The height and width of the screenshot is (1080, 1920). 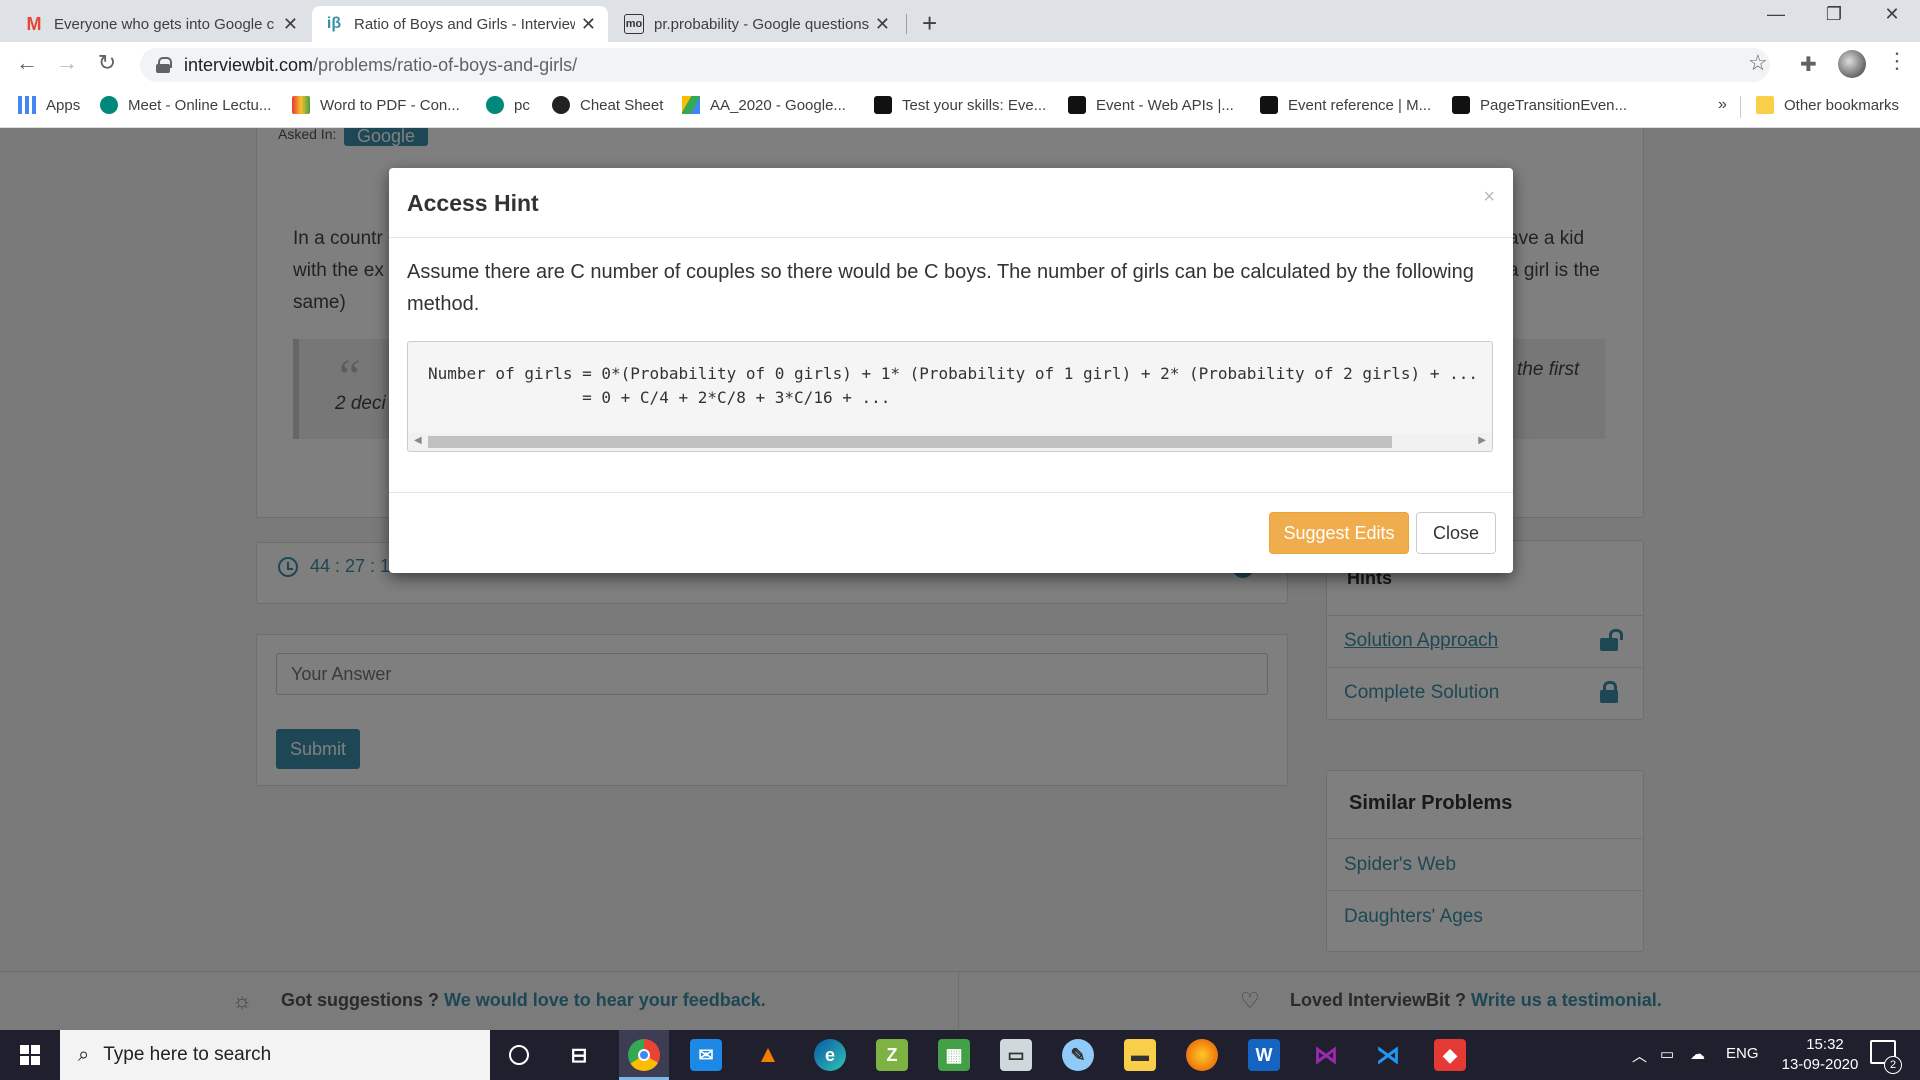 What do you see at coordinates (495, 105) in the screenshot?
I see `chat-icon` at bounding box center [495, 105].